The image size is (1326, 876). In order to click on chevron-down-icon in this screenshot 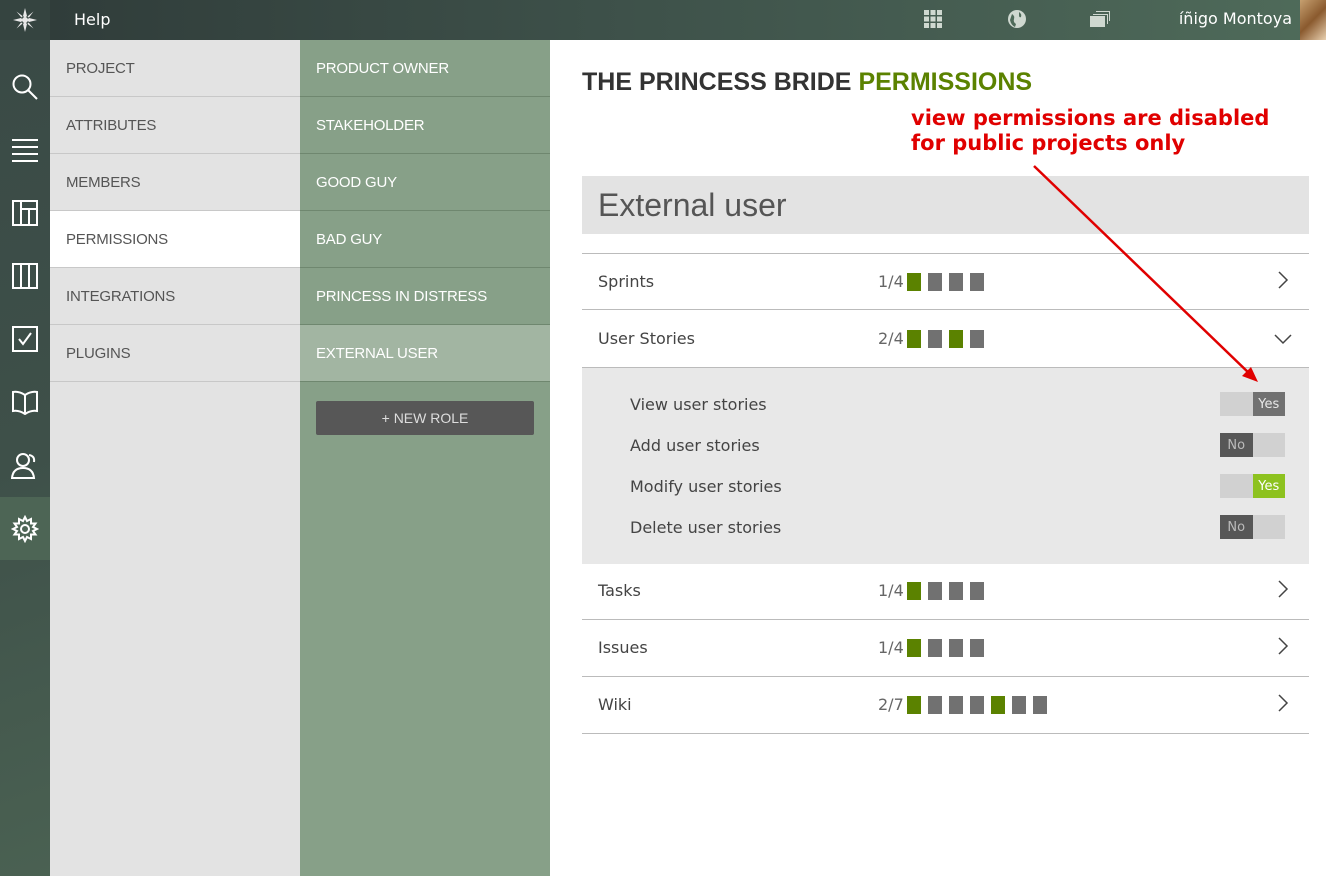, I will do `click(1283, 339)`.